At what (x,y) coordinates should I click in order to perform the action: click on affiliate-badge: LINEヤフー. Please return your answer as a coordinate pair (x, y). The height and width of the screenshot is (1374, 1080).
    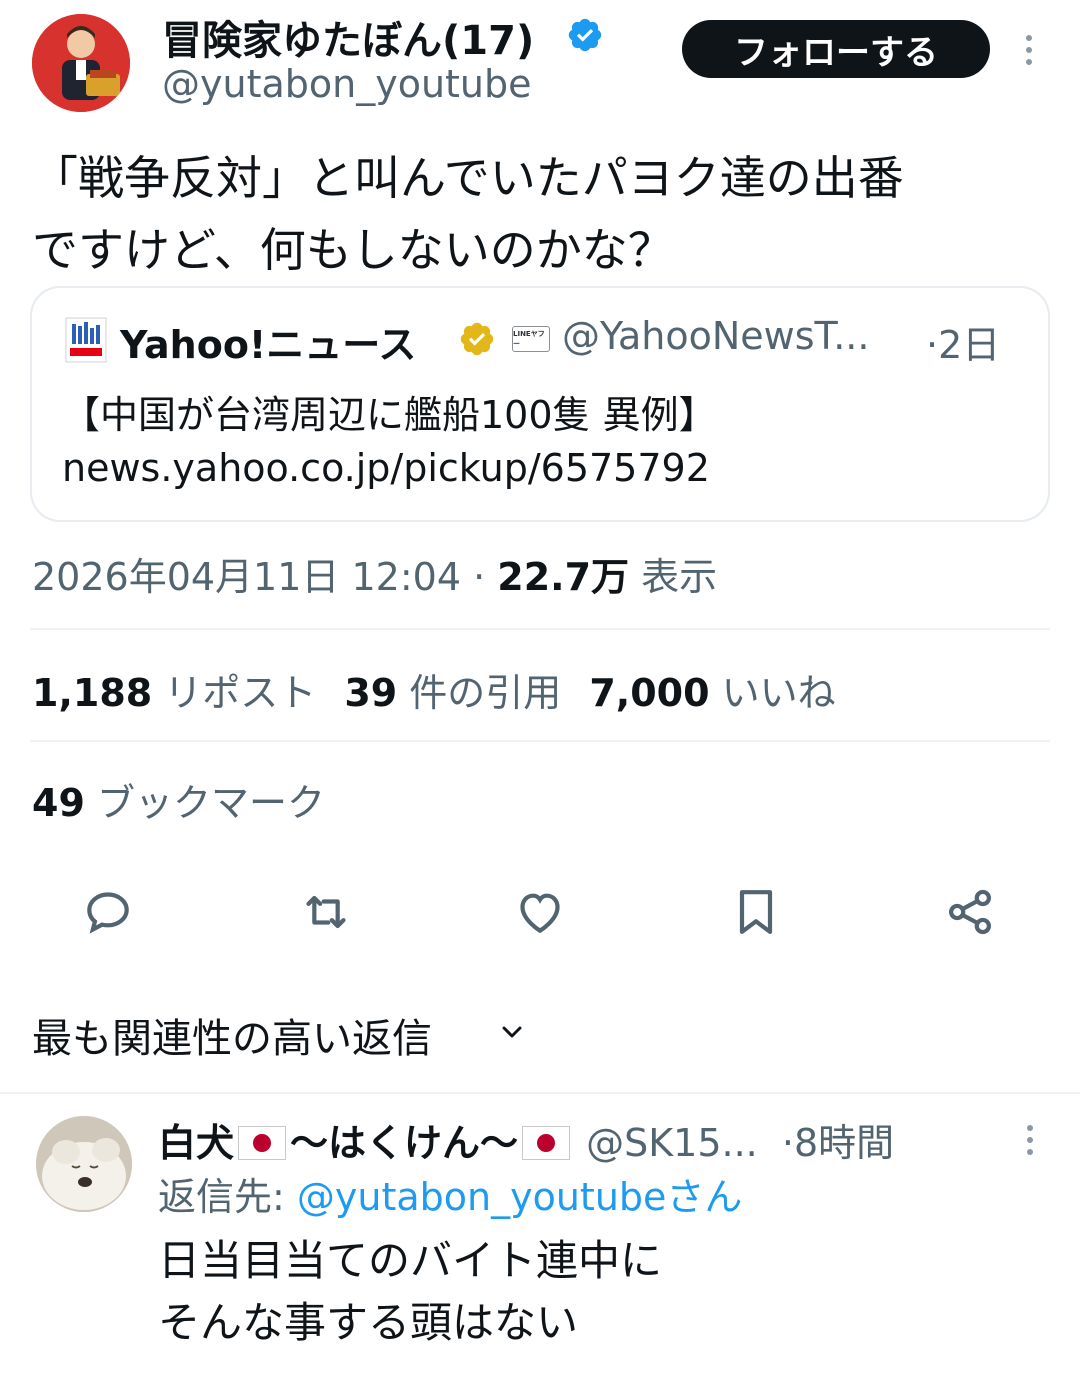
    Looking at the image, I should click on (531, 339).